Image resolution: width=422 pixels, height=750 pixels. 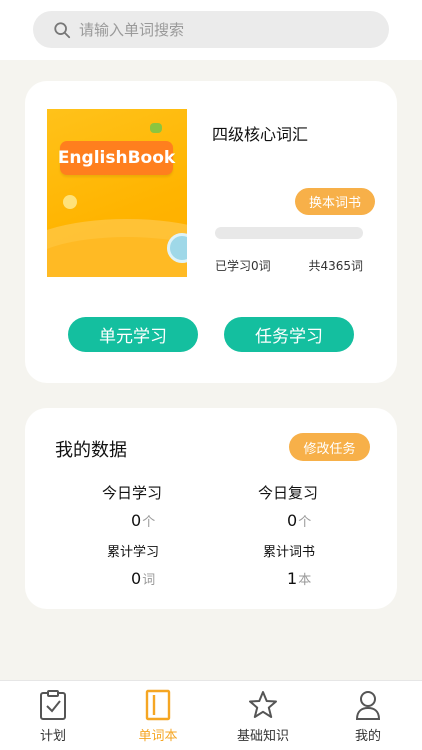 What do you see at coordinates (289, 552) in the screenshot?
I see `total-books-label: 累计词书` at bounding box center [289, 552].